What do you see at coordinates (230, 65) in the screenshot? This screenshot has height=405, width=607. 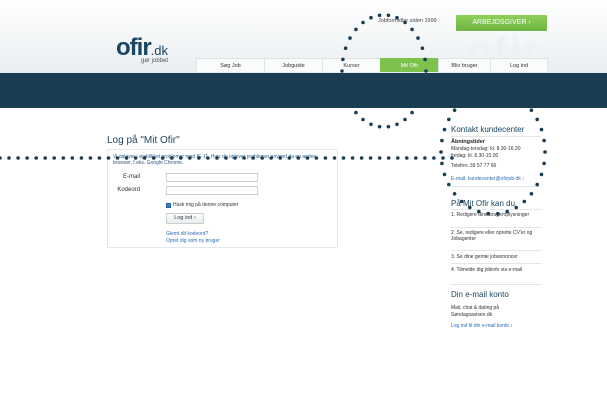 I see `nav-item-search-job: Søg Job` at bounding box center [230, 65].